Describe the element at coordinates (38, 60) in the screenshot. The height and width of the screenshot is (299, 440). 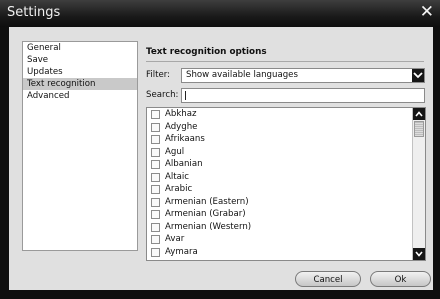
I see `sidebar-item-label: Save` at that location.